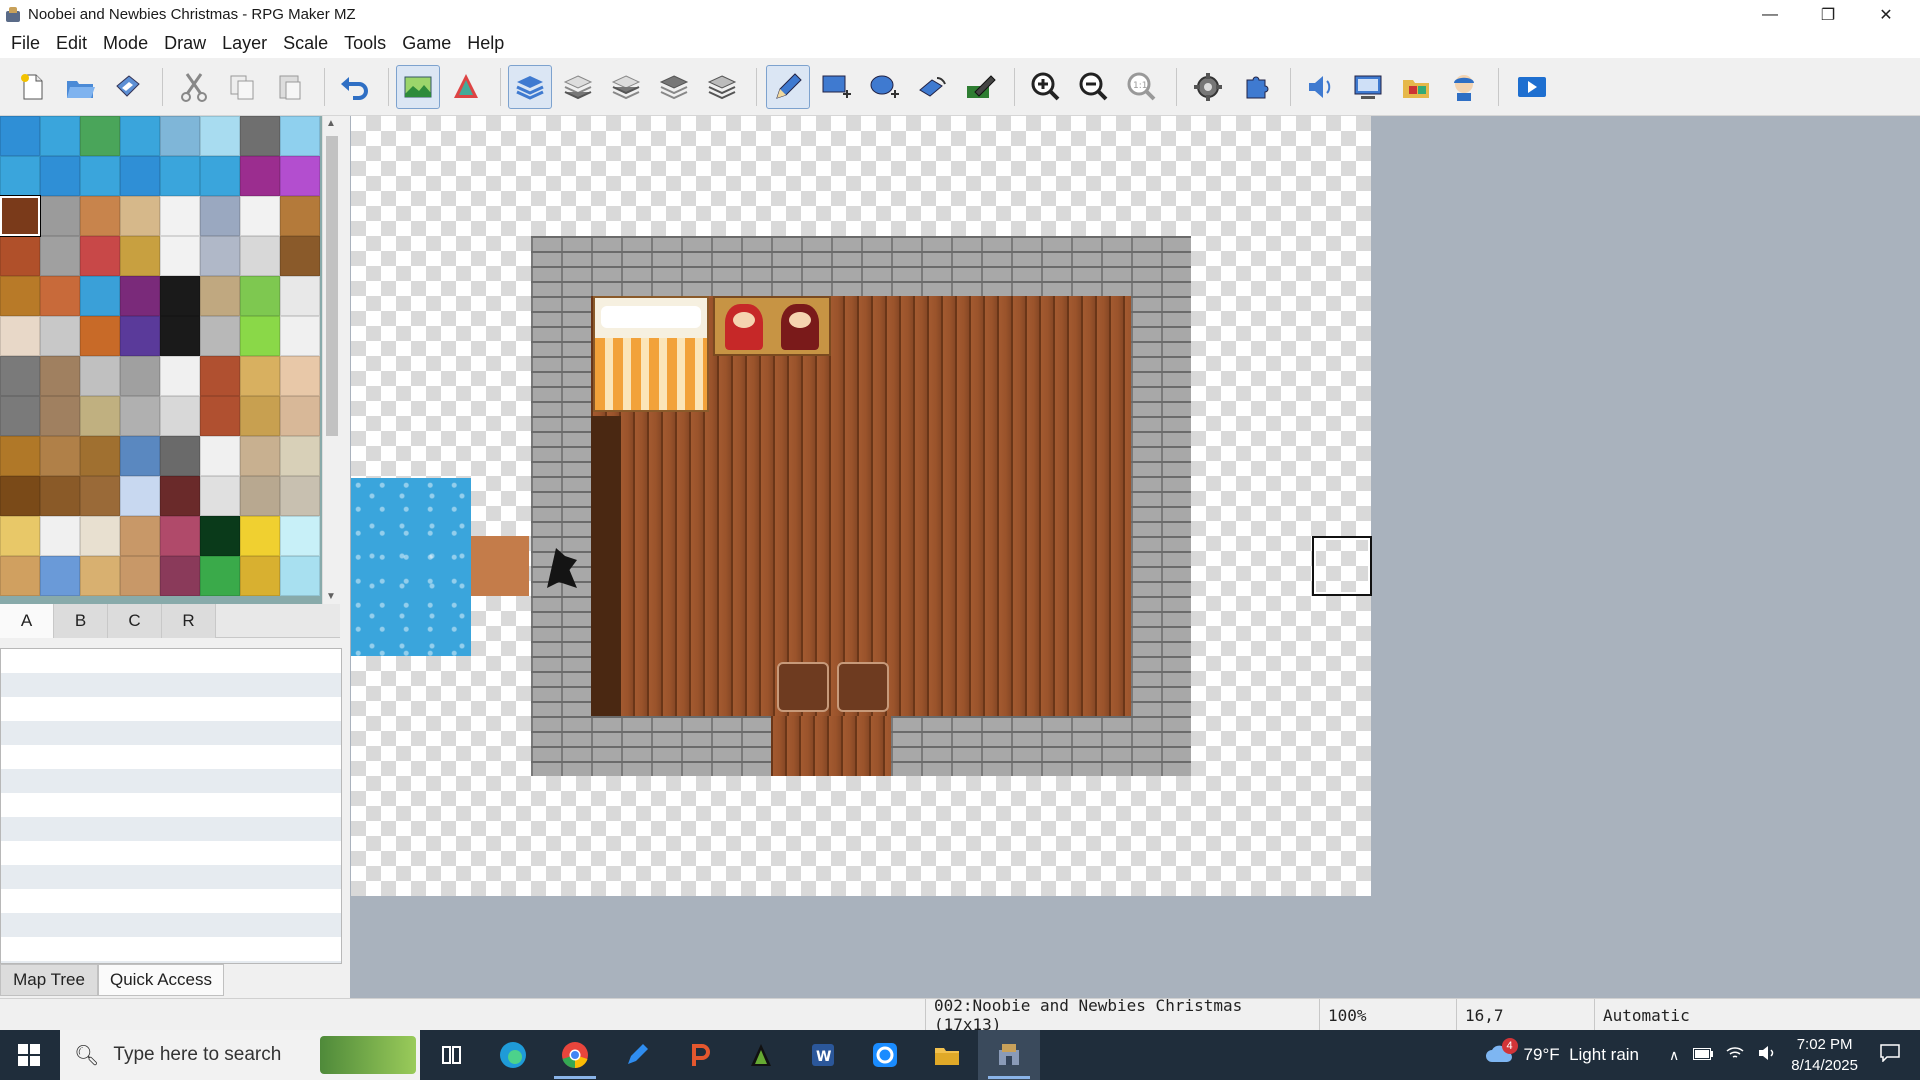 The height and width of the screenshot is (1080, 1920). Describe the element at coordinates (578, 87) in the screenshot. I see `layer-1-button` at that location.